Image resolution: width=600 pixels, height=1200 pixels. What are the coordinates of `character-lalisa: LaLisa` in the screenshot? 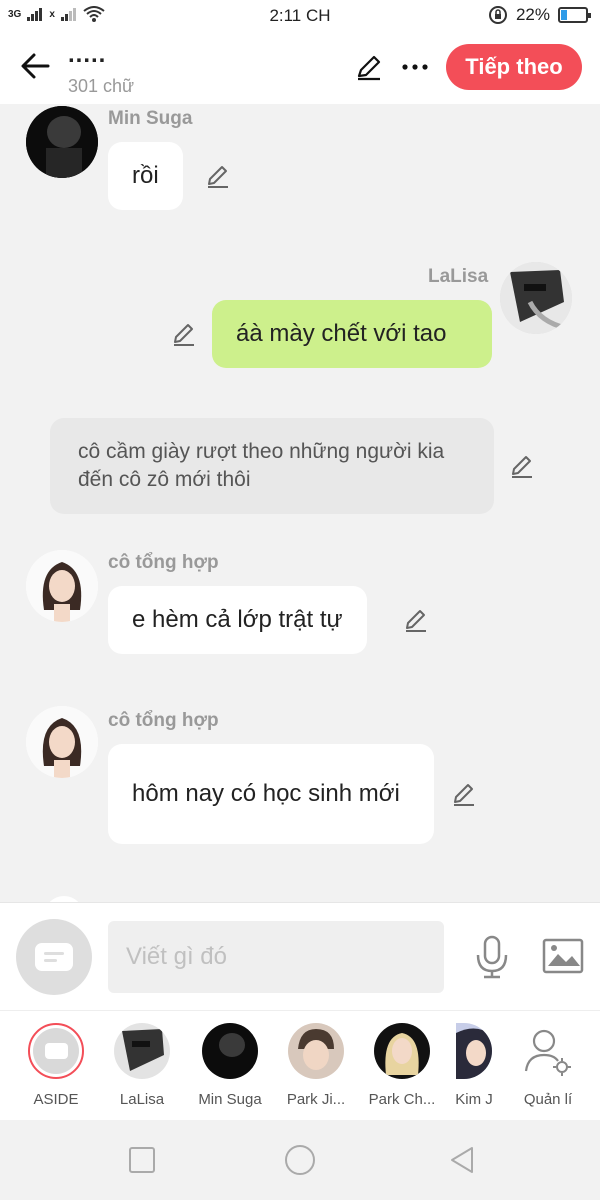 It's located at (142, 1065).